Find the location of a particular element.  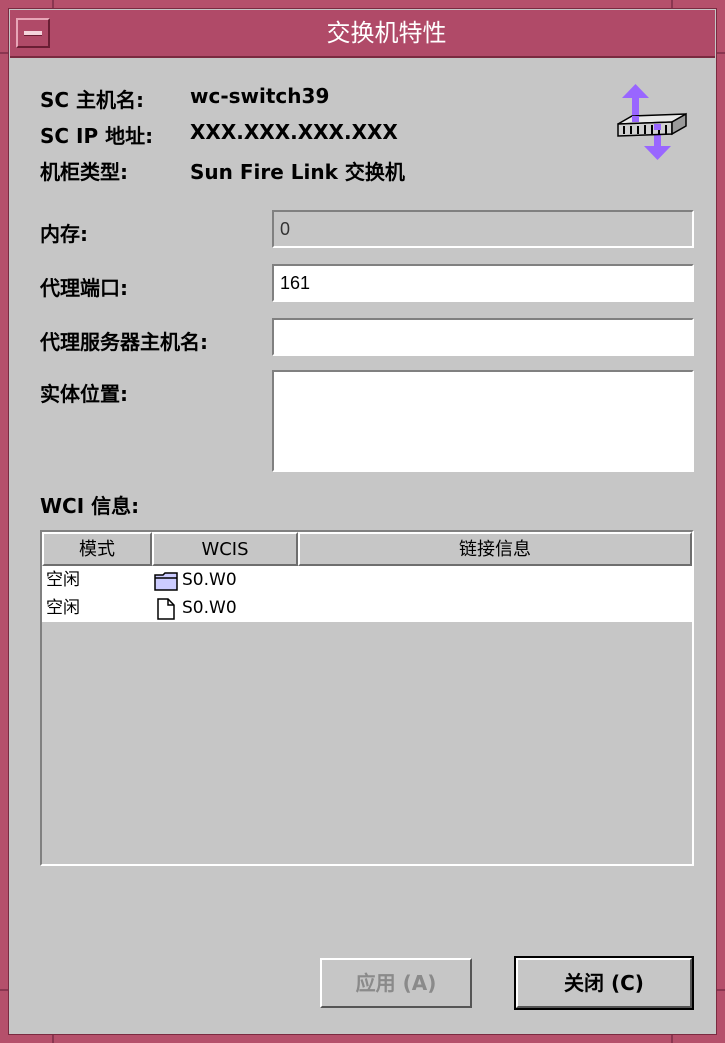

network-switch-icon is located at coordinates (652, 122).